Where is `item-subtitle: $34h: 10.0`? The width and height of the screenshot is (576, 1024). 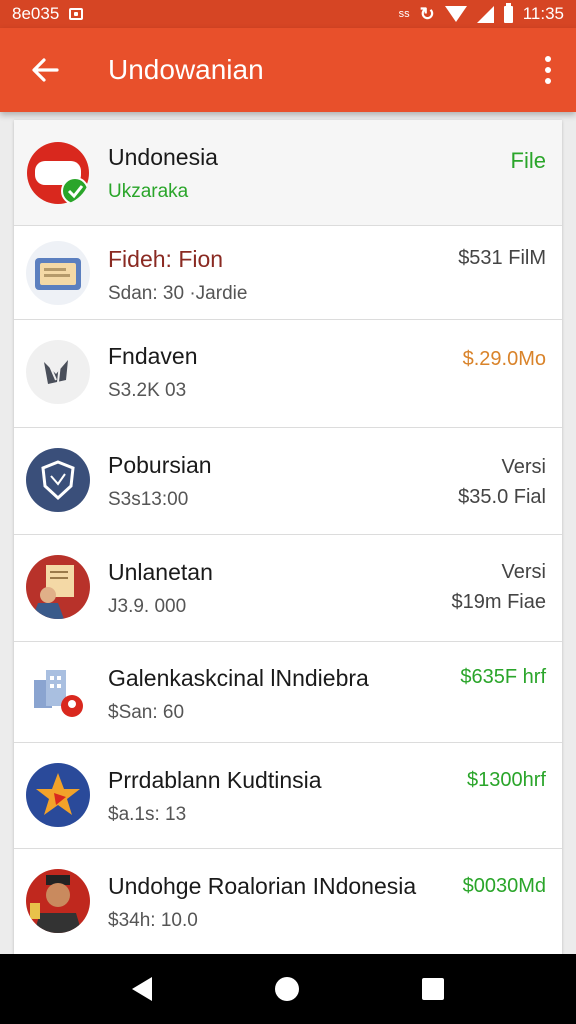 item-subtitle: $34h: 10.0 is located at coordinates (153, 920).